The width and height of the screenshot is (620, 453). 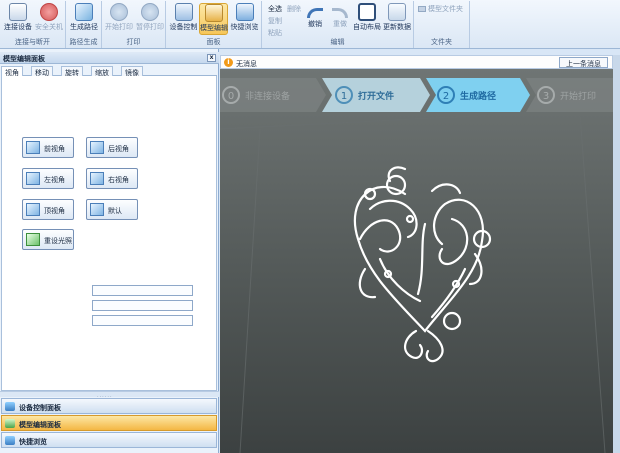 I want to click on group-caption-connect: 连接与断开, so click(x=32, y=42).